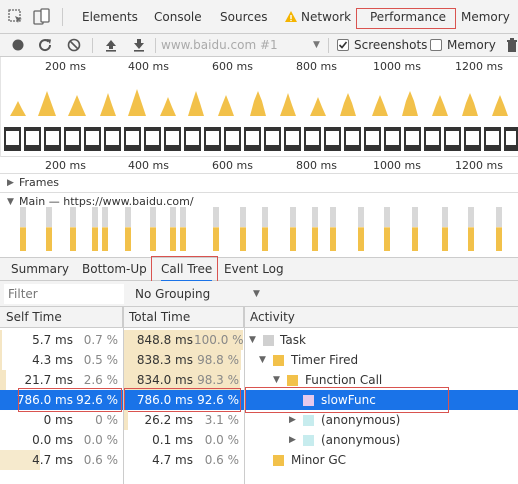  I want to click on total-time-percent: 0.0 %, so click(221, 440).